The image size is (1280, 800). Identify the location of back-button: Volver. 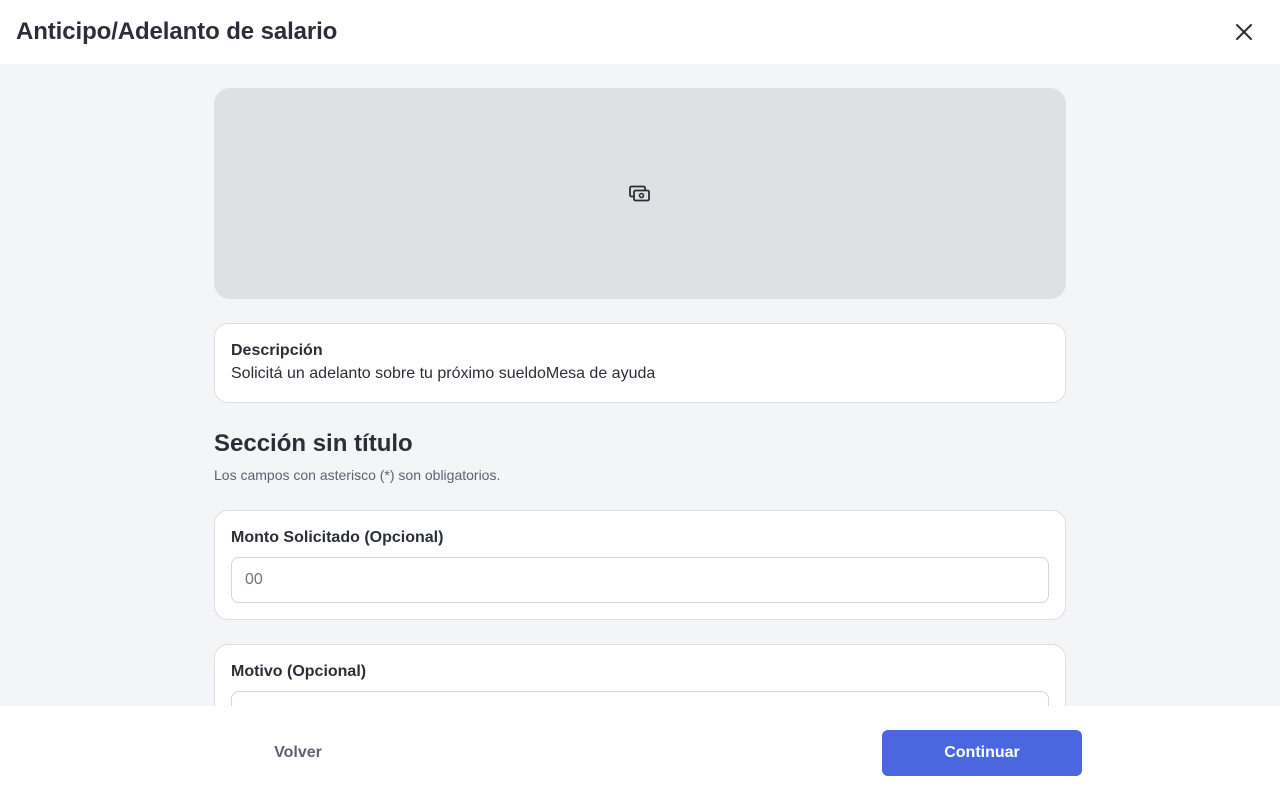
(298, 753).